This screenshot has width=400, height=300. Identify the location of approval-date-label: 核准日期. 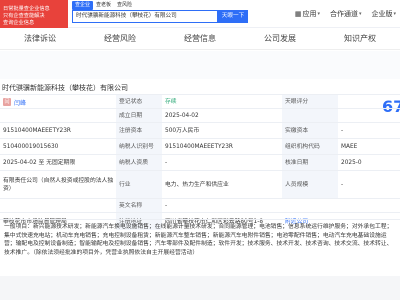
(310, 162).